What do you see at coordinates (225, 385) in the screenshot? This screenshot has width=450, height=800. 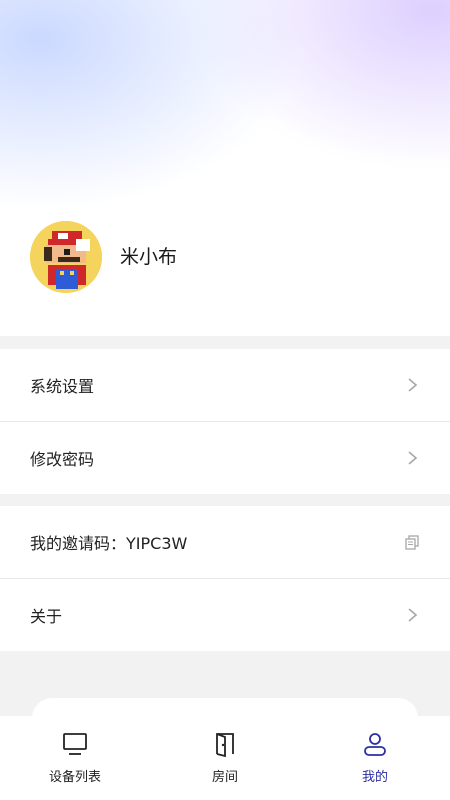 I see `settings-row: 系统设置` at bounding box center [225, 385].